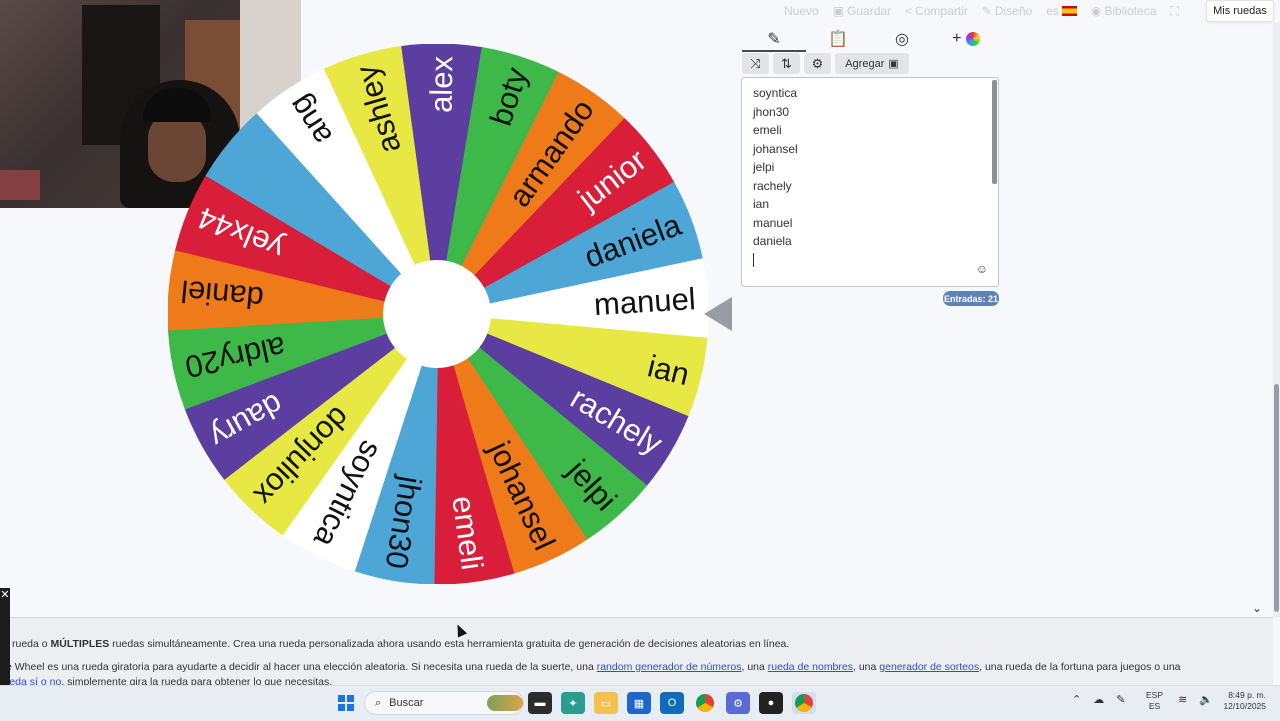 This screenshot has width=1280, height=721. What do you see at coordinates (1244, 706) in the screenshot?
I see `clock-date: 12/10/2025` at bounding box center [1244, 706].